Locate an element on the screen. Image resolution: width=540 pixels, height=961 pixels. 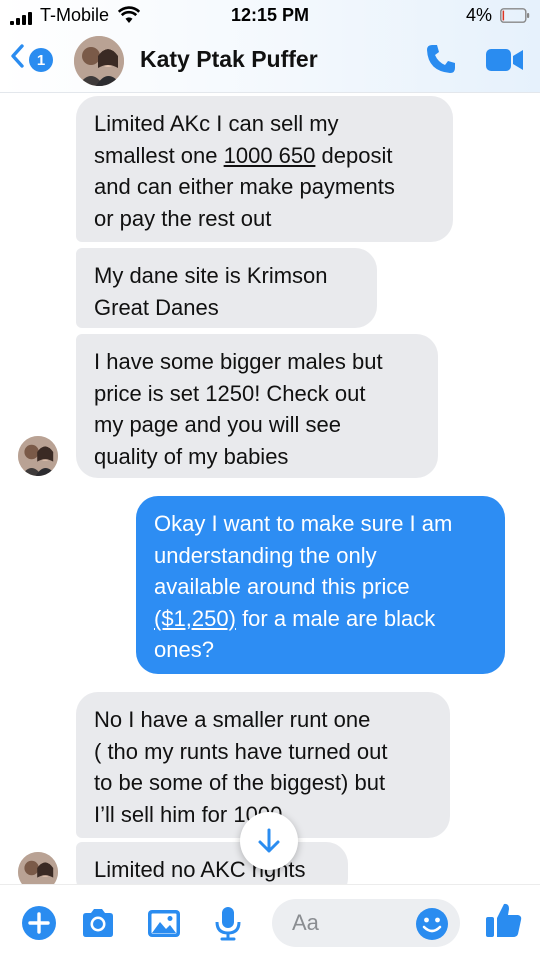
message-bubble: Limited no AKC rights is located at coordinates (212, 863).